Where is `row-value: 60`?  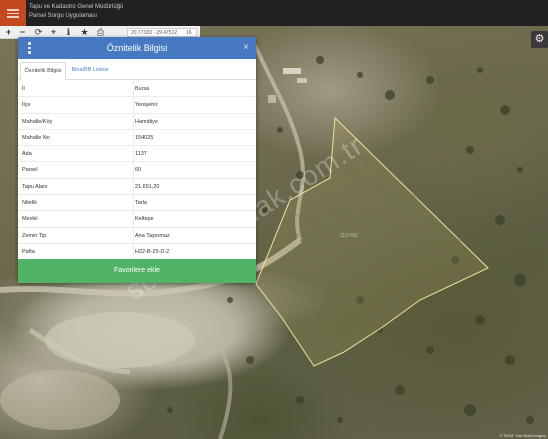 row-value: 60 is located at coordinates (138, 170).